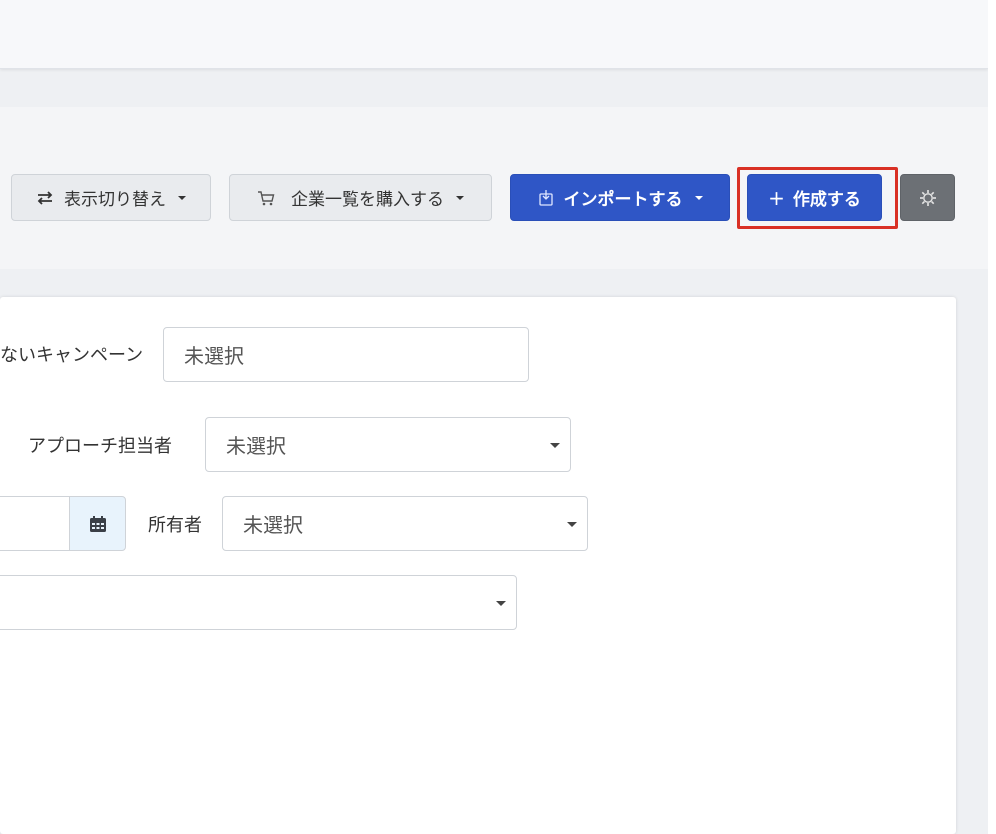 The height and width of the screenshot is (834, 996). I want to click on buy-company-list-label: 企業一覧を購入する, so click(367, 200).